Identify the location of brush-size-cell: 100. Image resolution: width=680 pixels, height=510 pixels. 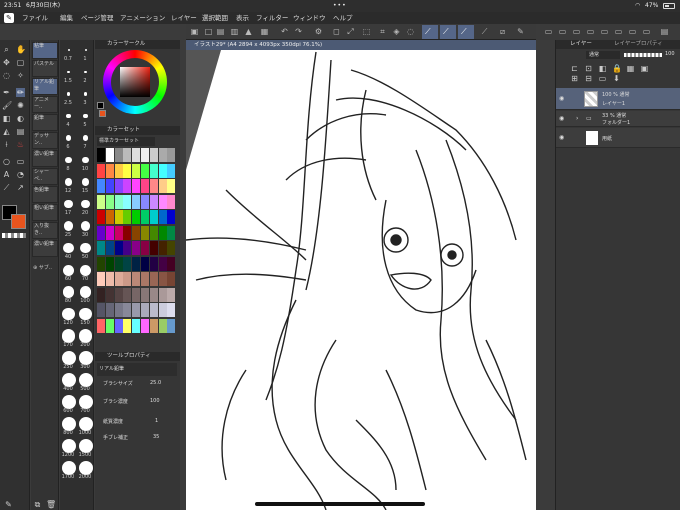
(85, 294).